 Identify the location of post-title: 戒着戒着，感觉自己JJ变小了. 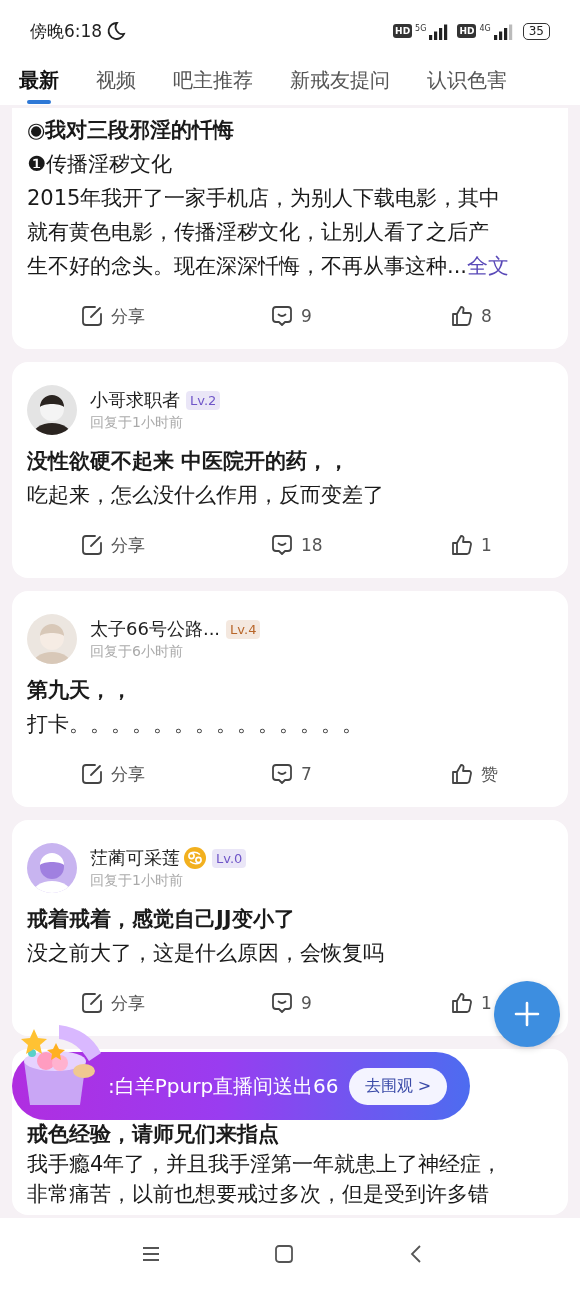
(292, 919).